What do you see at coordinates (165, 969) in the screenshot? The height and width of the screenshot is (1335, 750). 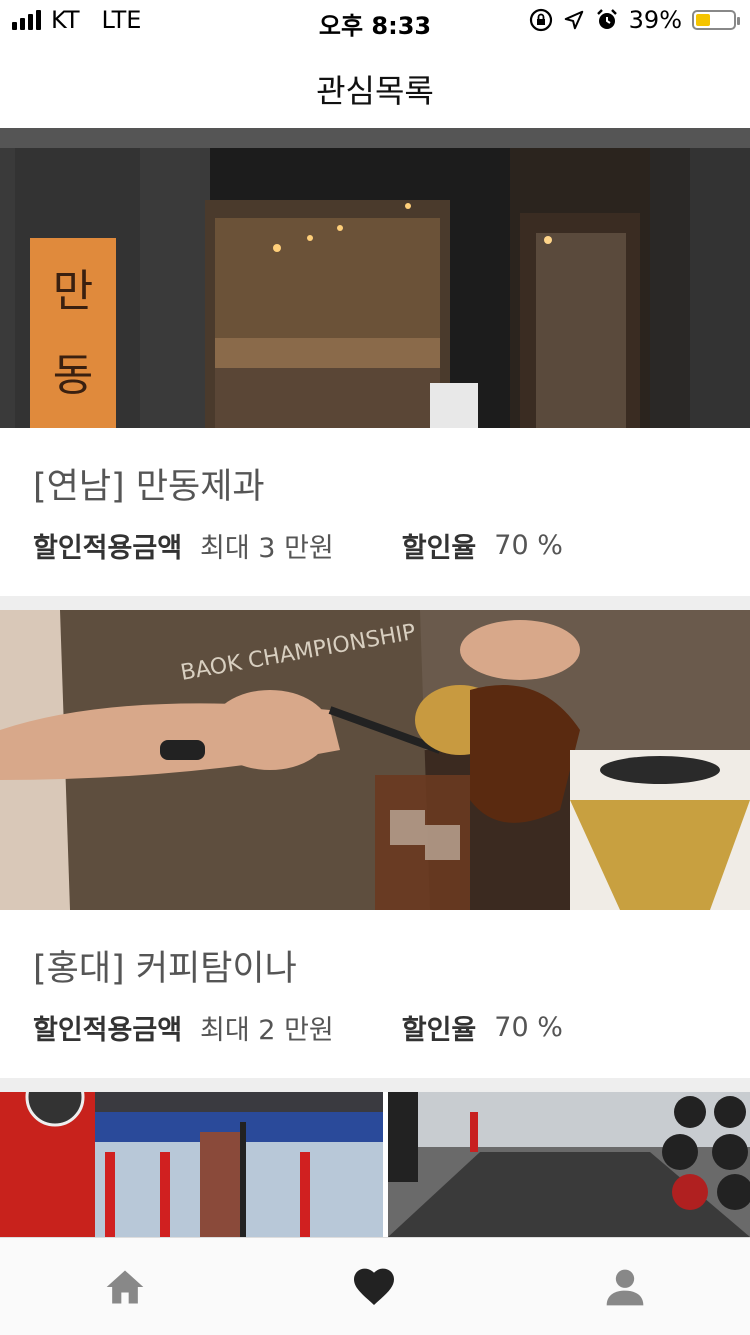 I see `card-title: [홍대] 커피탐이나` at bounding box center [165, 969].